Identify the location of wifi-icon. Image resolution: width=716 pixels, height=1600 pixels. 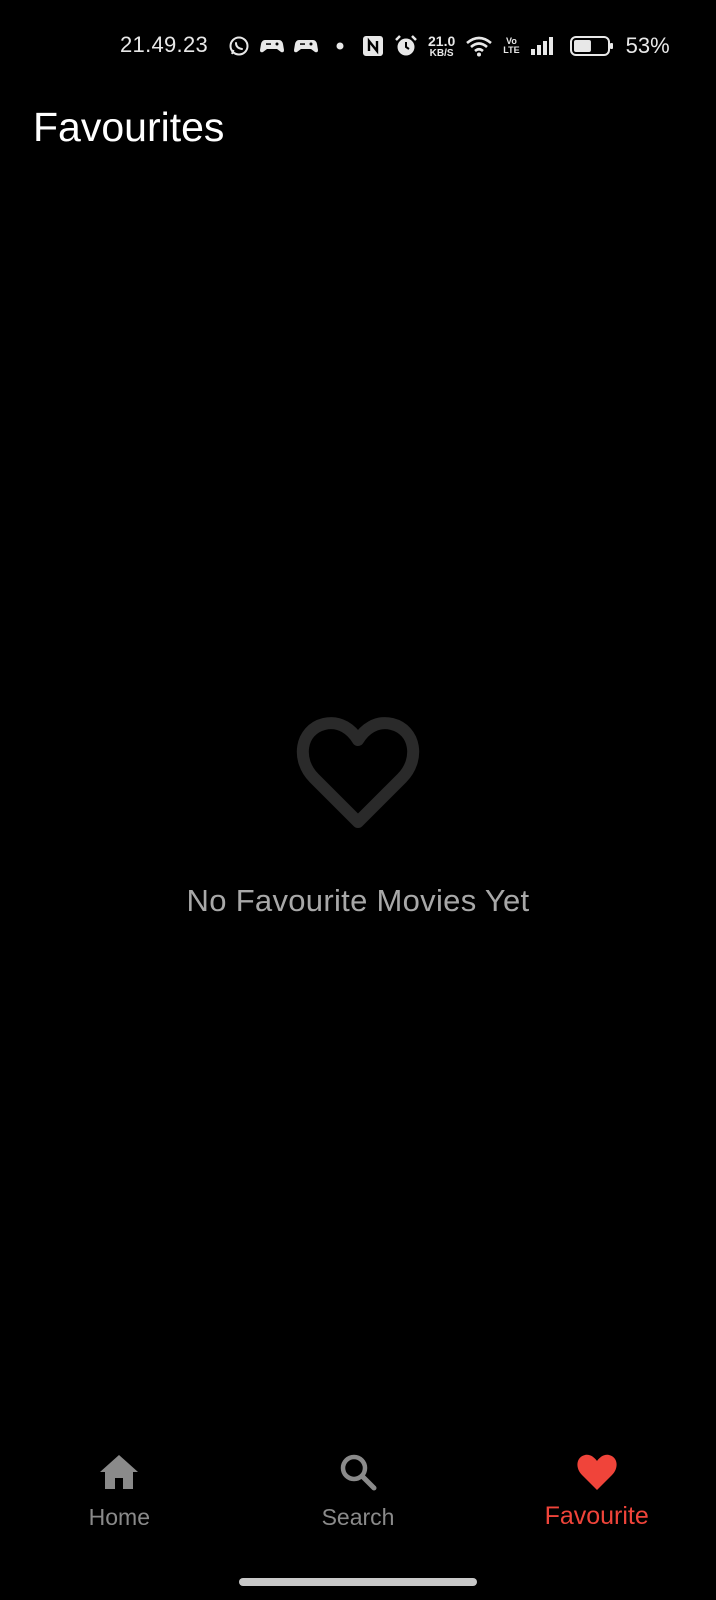
(479, 46).